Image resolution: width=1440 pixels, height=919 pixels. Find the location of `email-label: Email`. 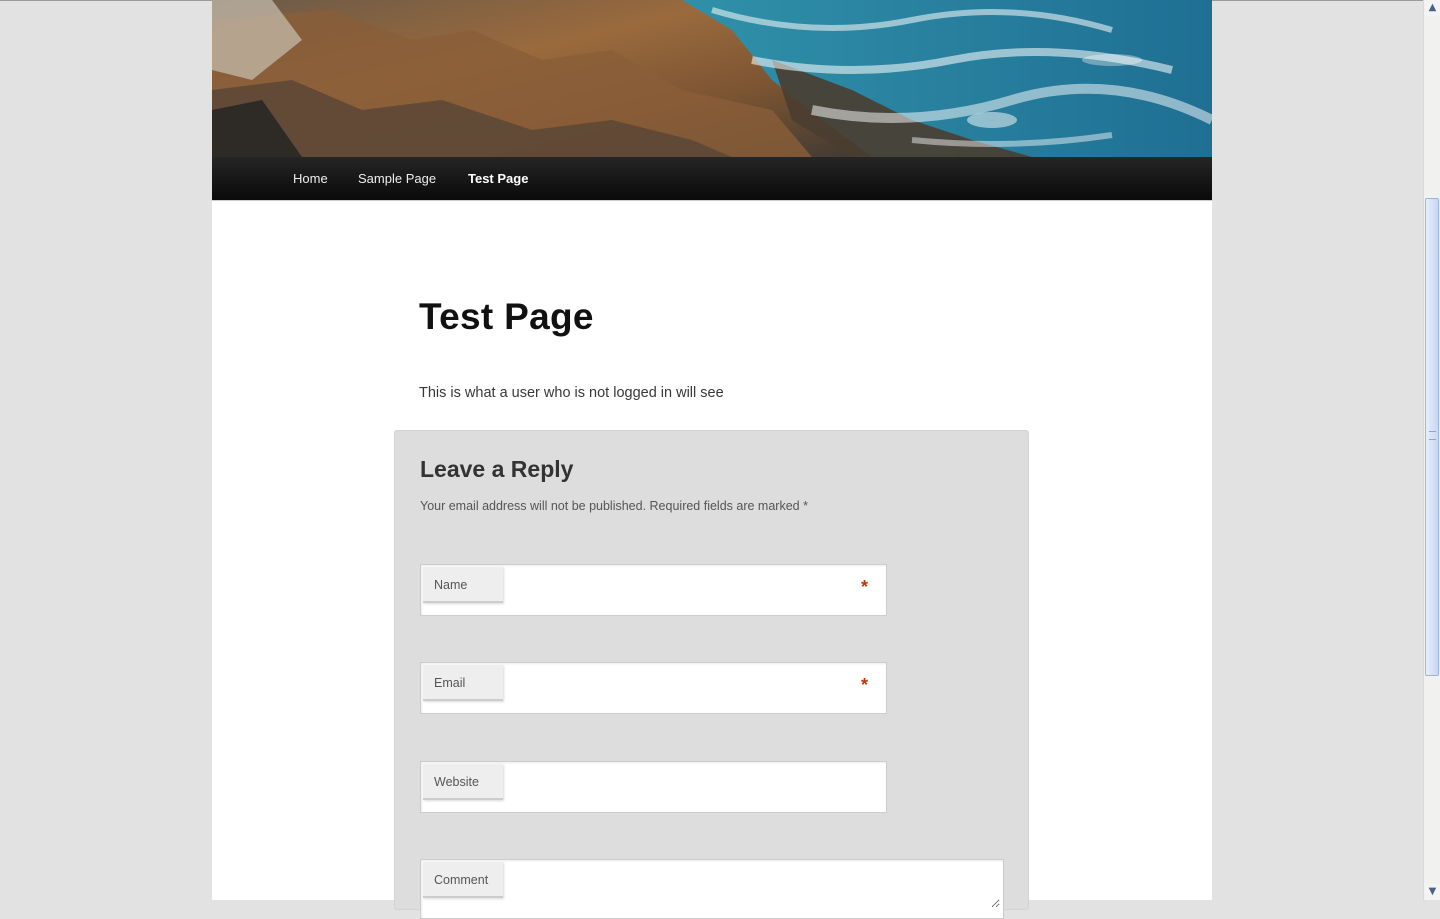

email-label: Email is located at coordinates (463, 683).